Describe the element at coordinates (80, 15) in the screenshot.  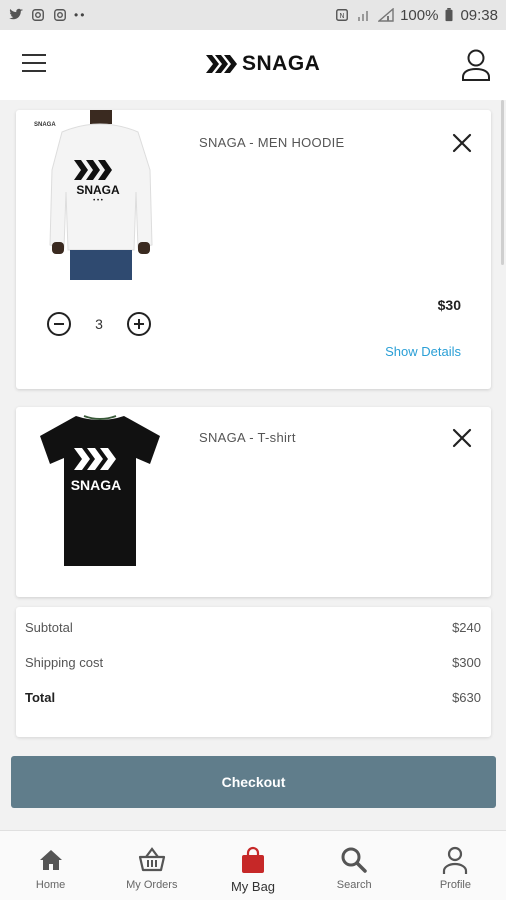
I see `more-notifications-icon: ••` at that location.